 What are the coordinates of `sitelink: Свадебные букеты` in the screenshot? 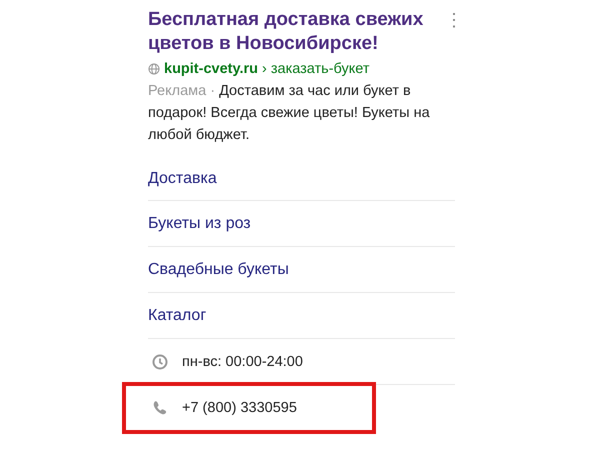 It's located at (301, 270).